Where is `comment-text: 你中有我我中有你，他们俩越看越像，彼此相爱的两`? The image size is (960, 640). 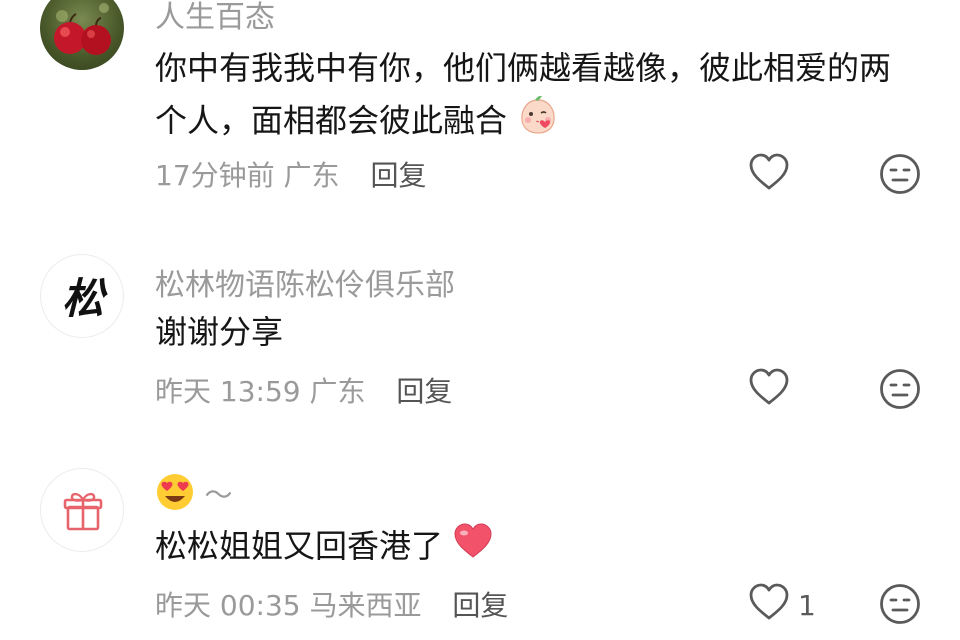
comment-text: 你中有我我中有你，他们俩越看越像，彼此相爱的两 is located at coordinates (523, 68).